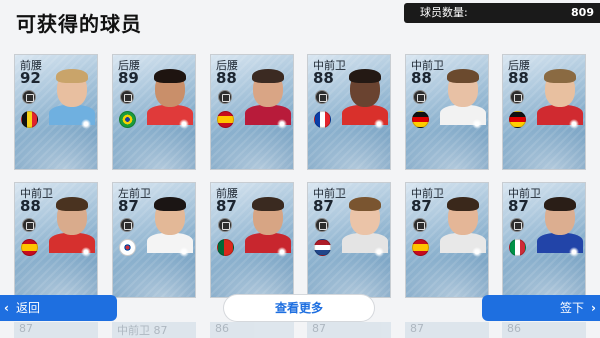 This screenshot has width=600, height=338. I want to click on player-card: 前腰 92, so click(56, 112).